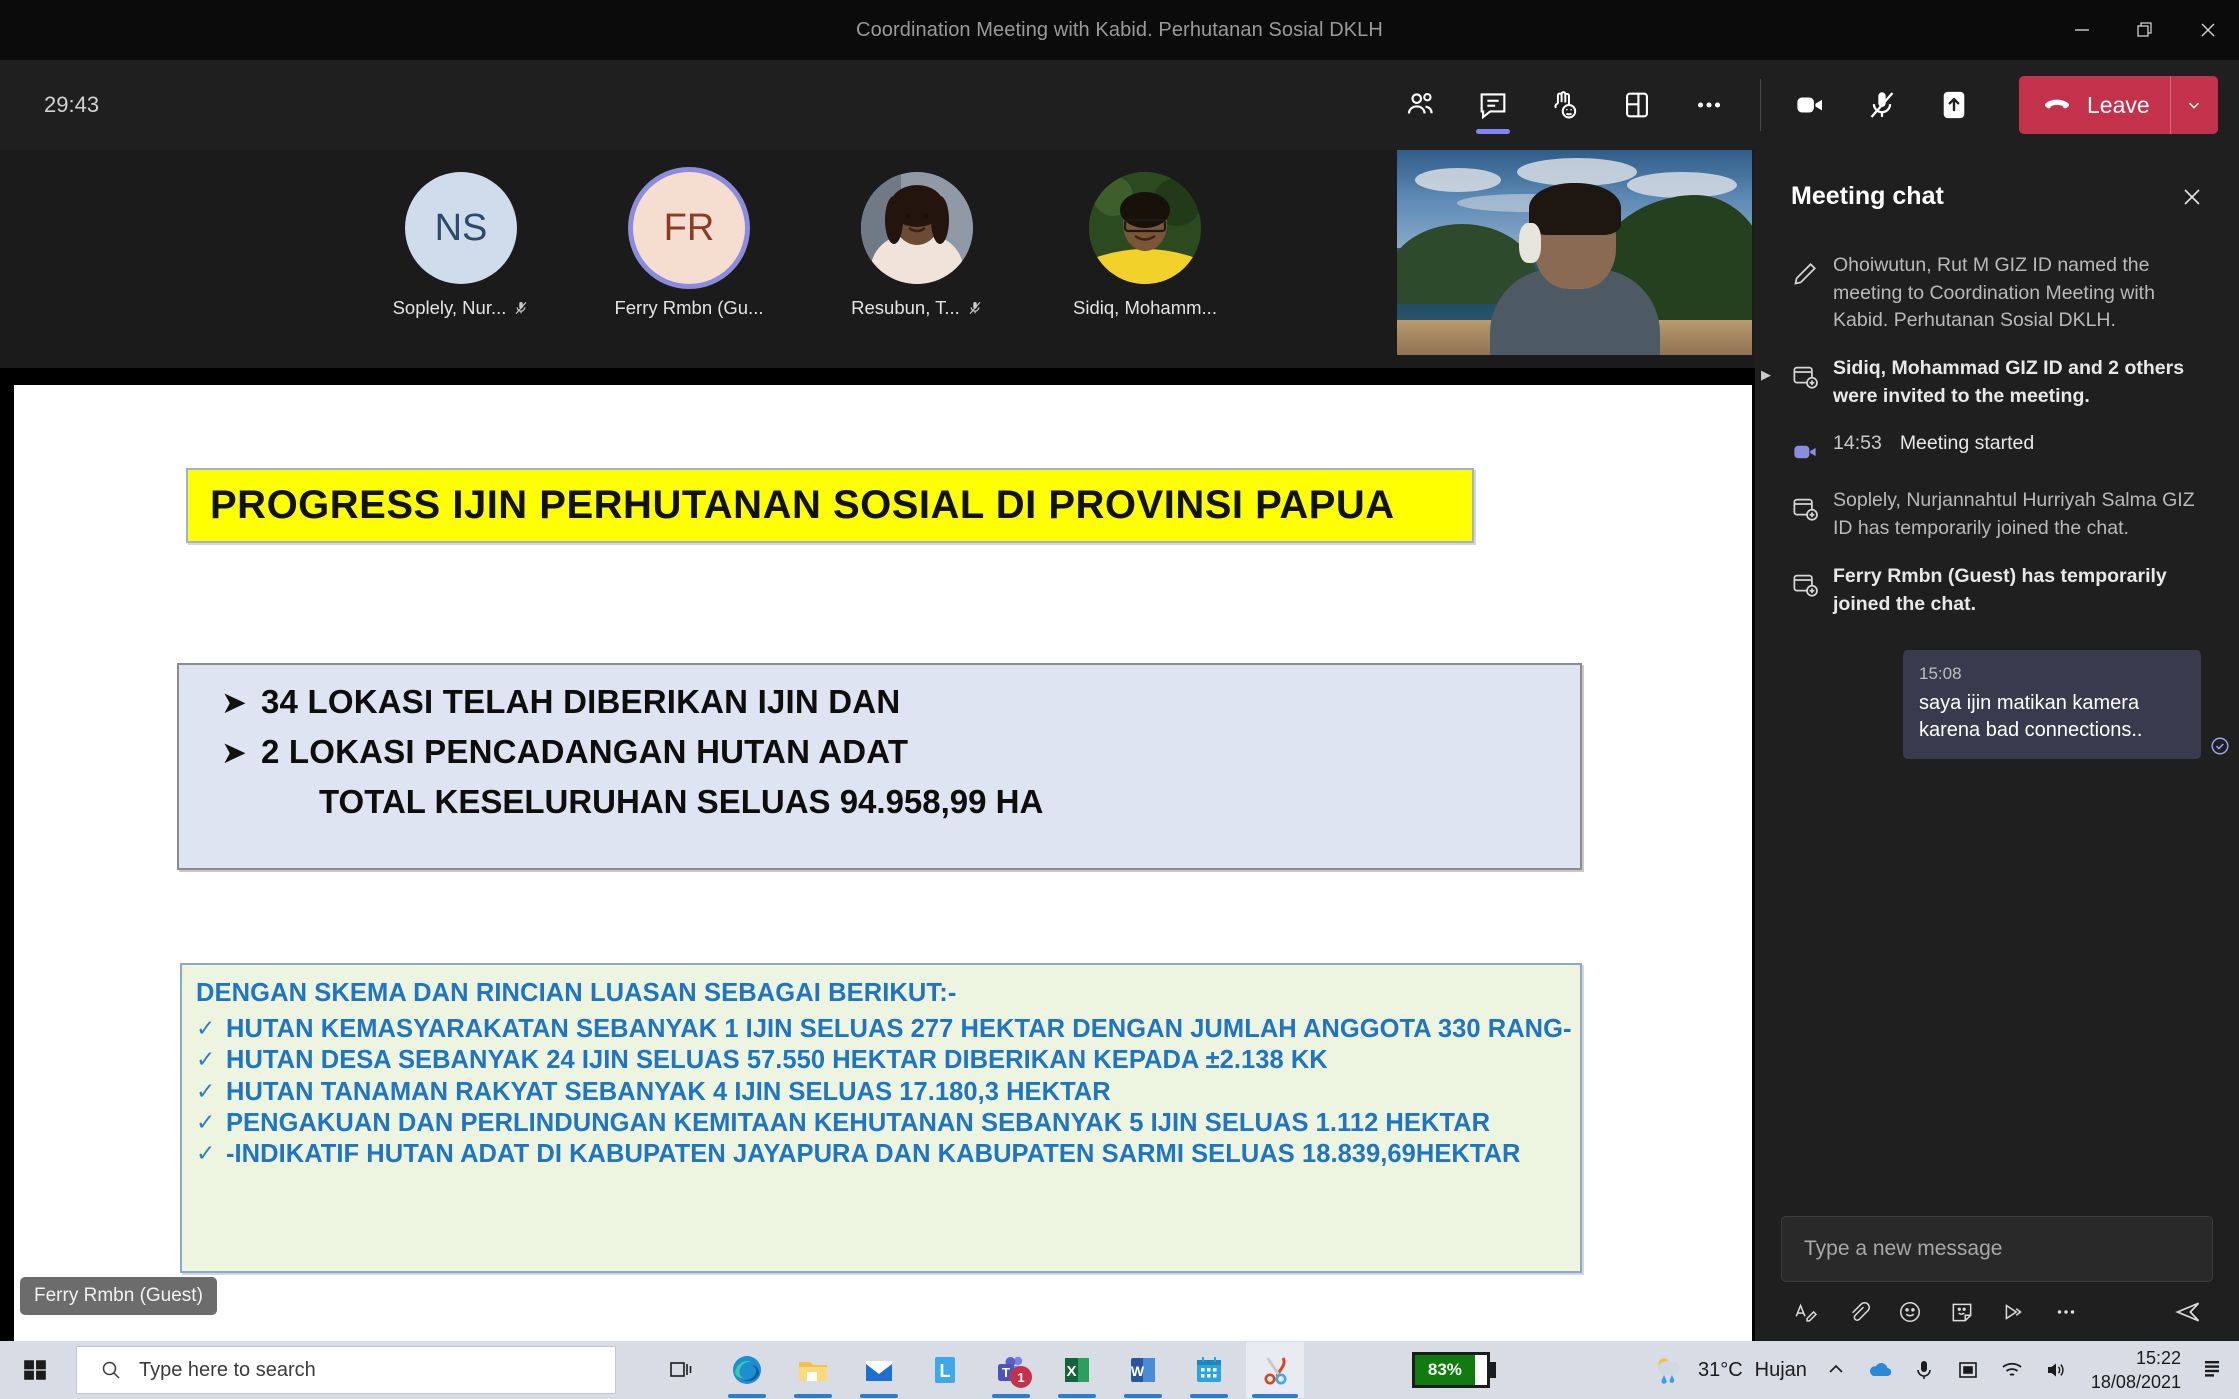  I want to click on battery-indicator: 83%, so click(1454, 1370).